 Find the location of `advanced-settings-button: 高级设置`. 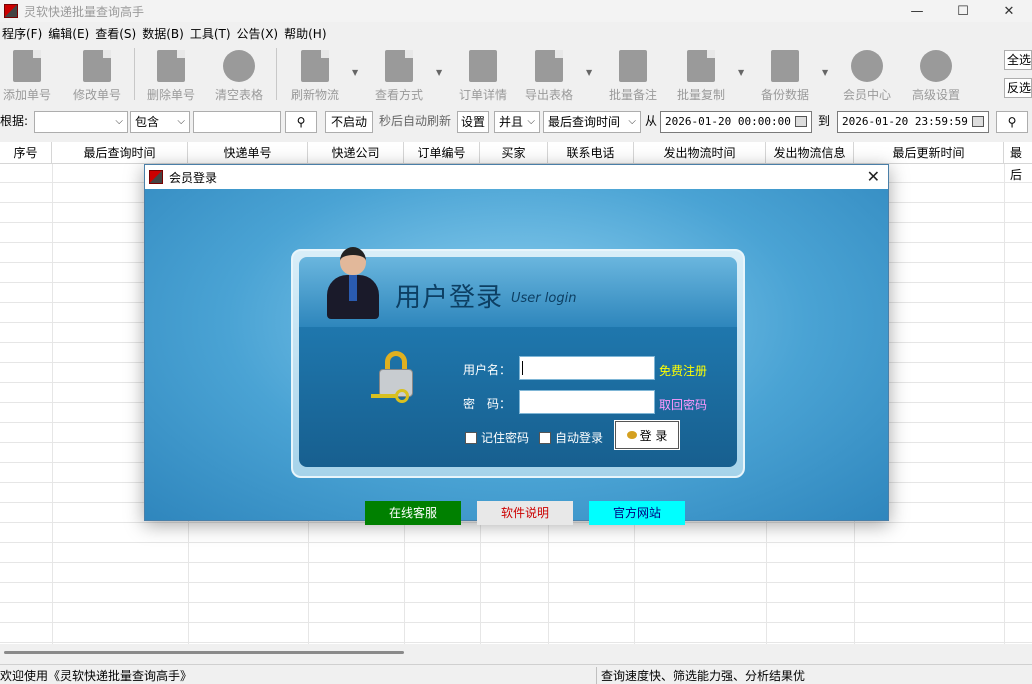

advanced-settings-button: 高级设置 is located at coordinates (936, 75).